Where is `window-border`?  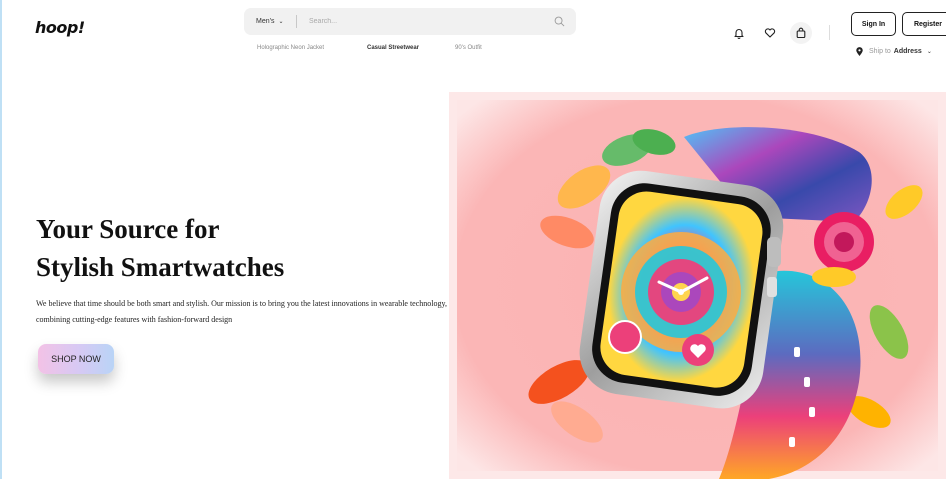 window-border is located at coordinates (1, 239).